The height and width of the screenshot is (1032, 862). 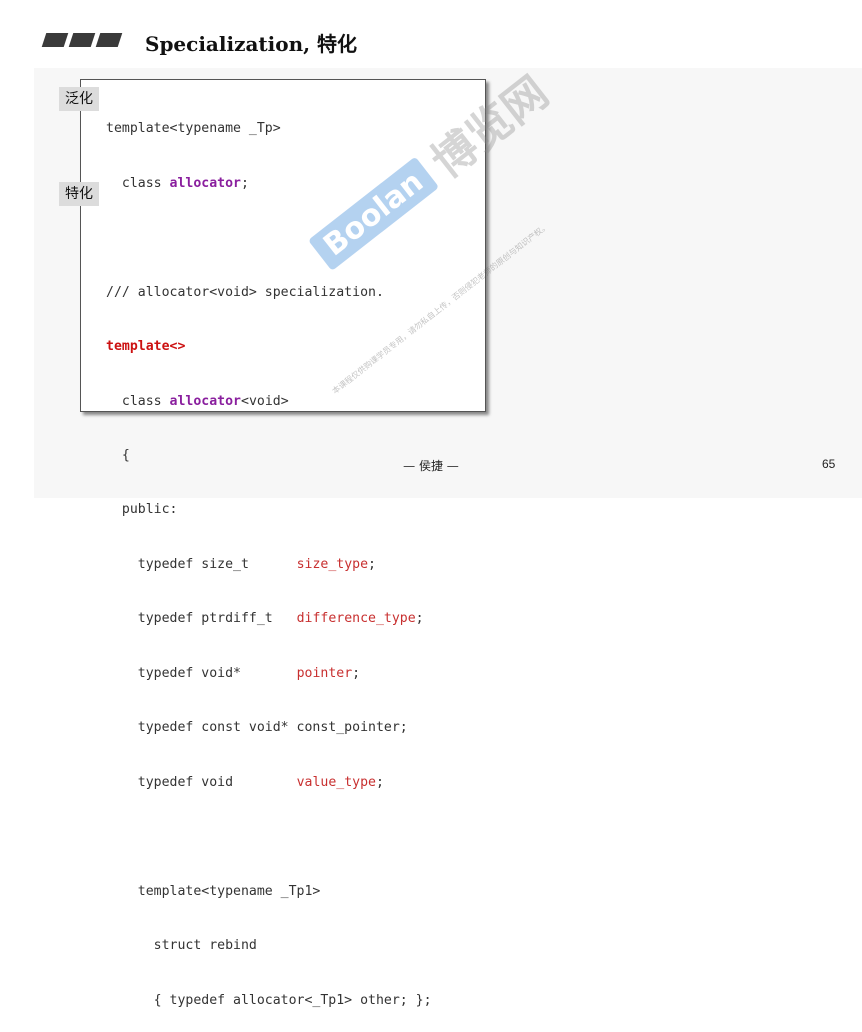 I want to click on footer-author: — 侯捷 —, so click(x=431, y=466).